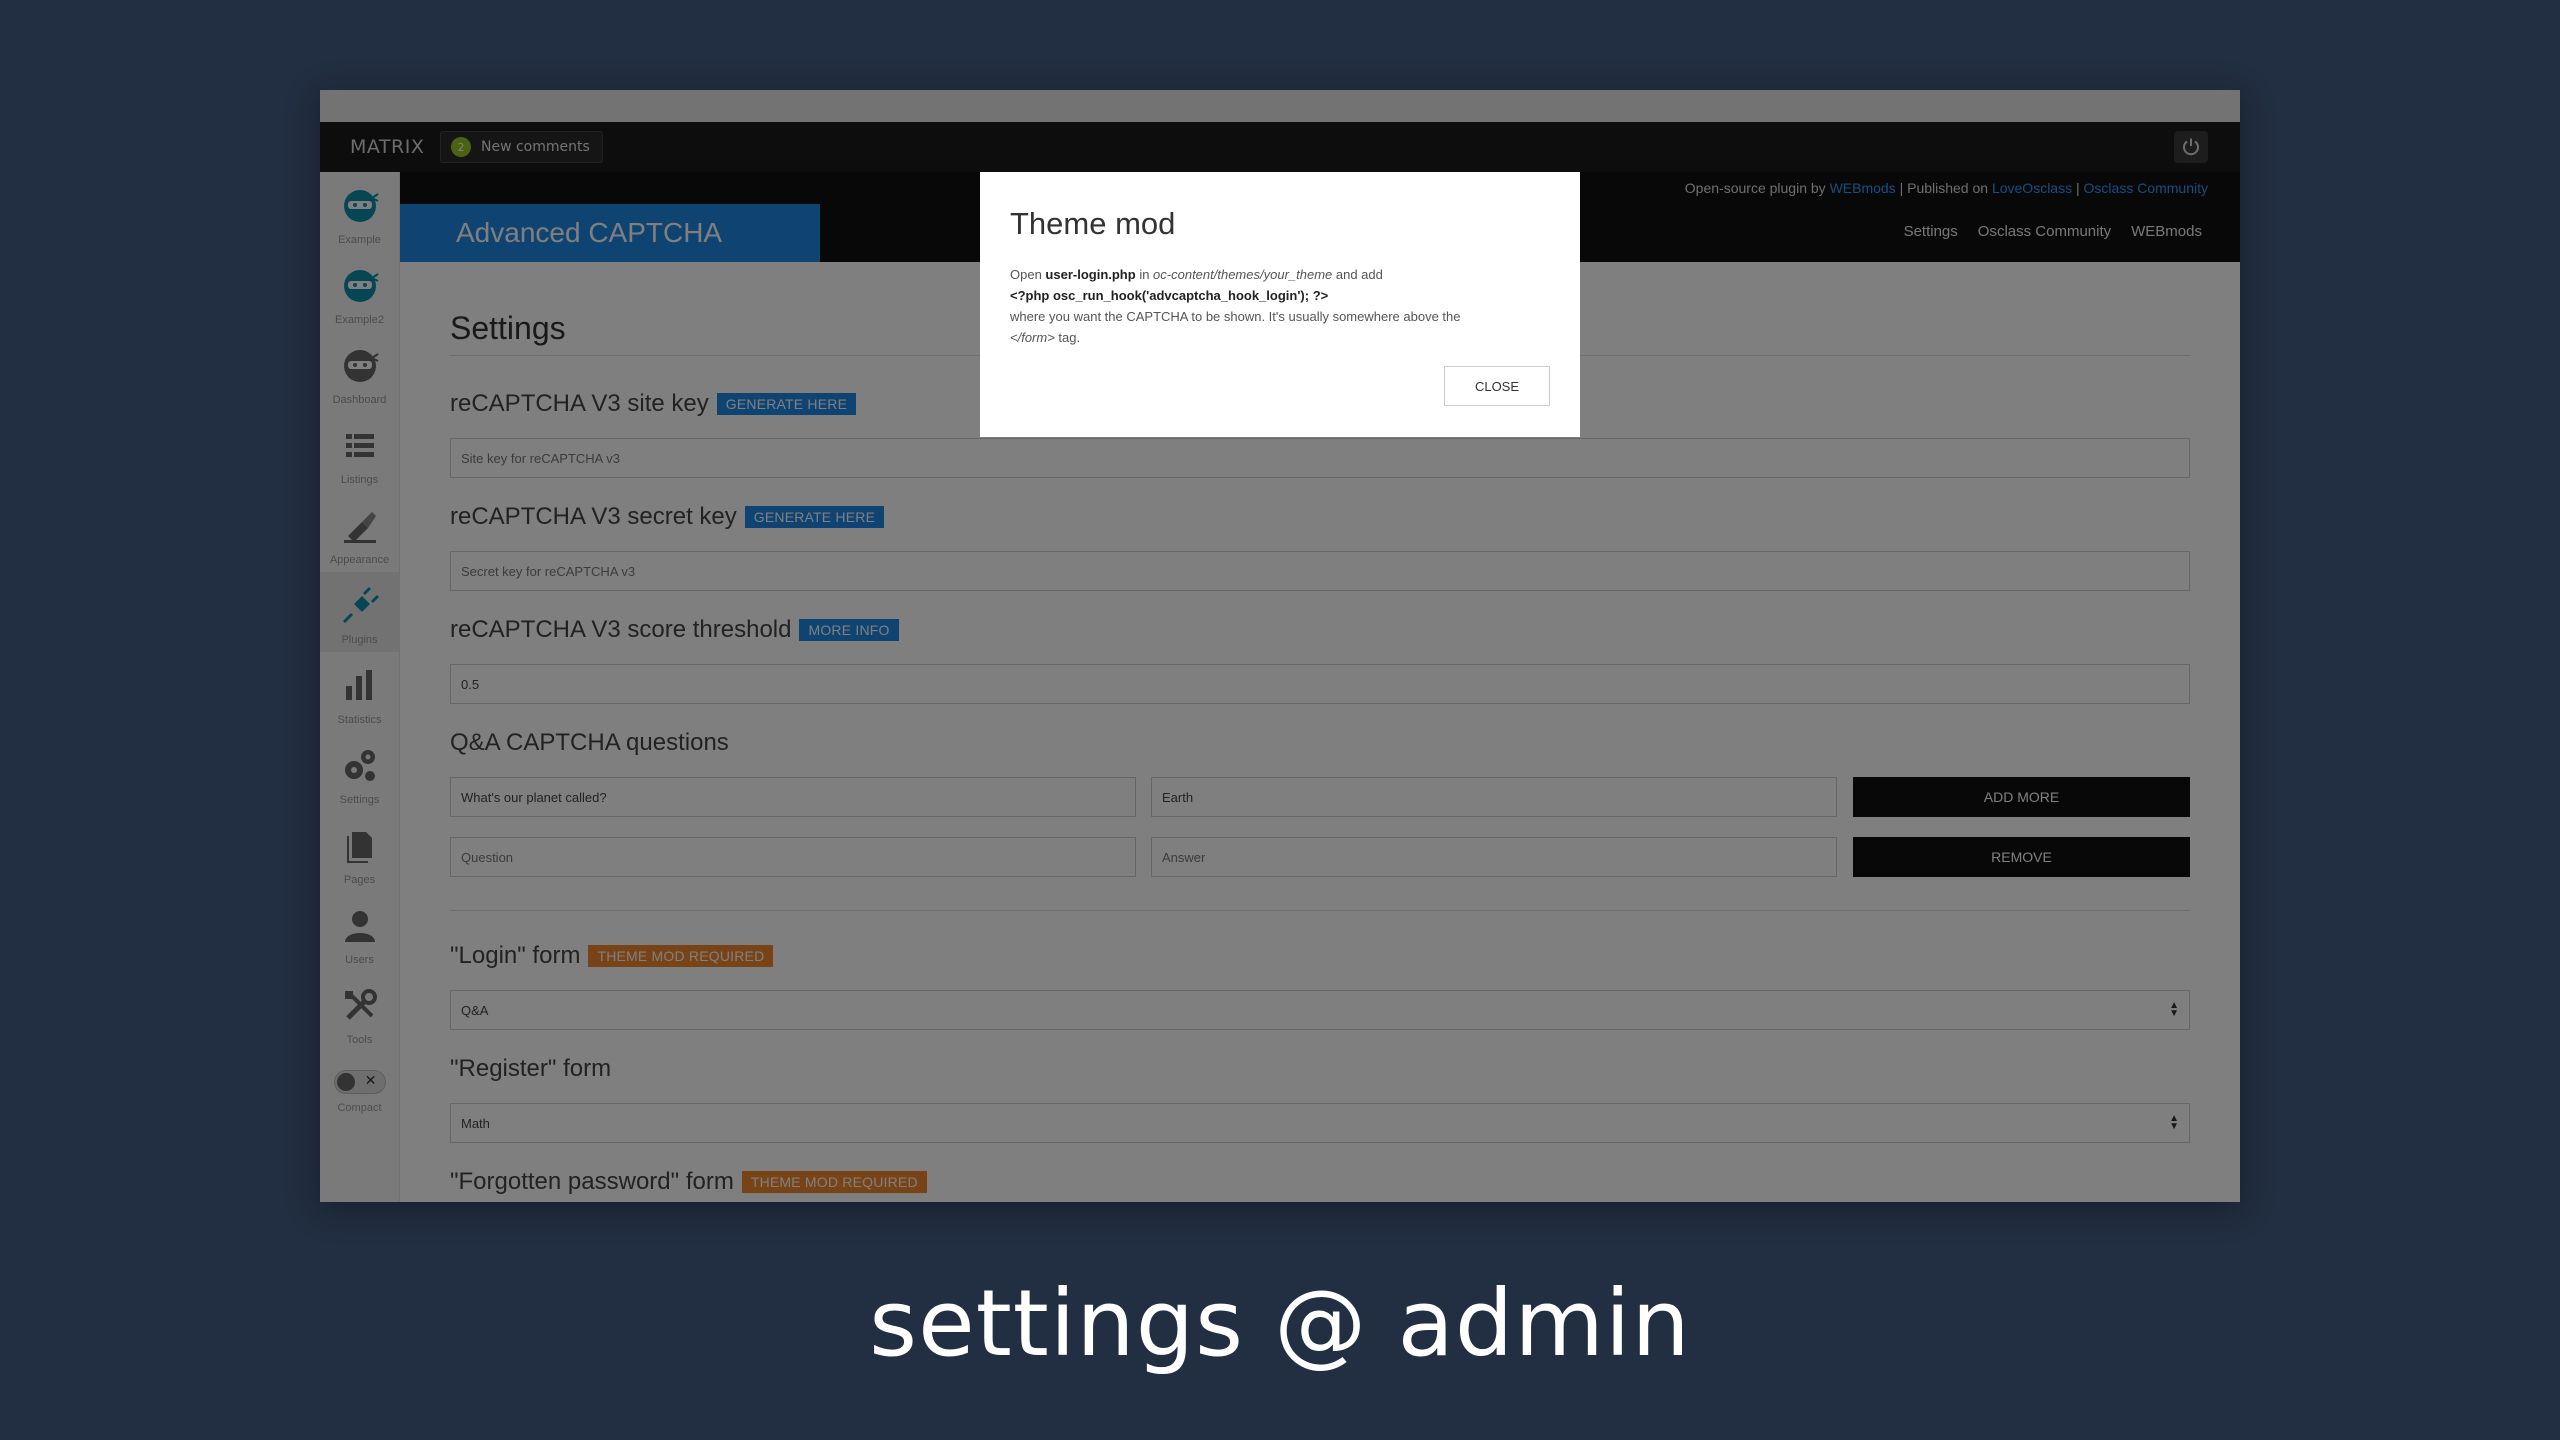  Describe the element at coordinates (1090, 274) in the screenshot. I see `file-name: user-login.php` at that location.